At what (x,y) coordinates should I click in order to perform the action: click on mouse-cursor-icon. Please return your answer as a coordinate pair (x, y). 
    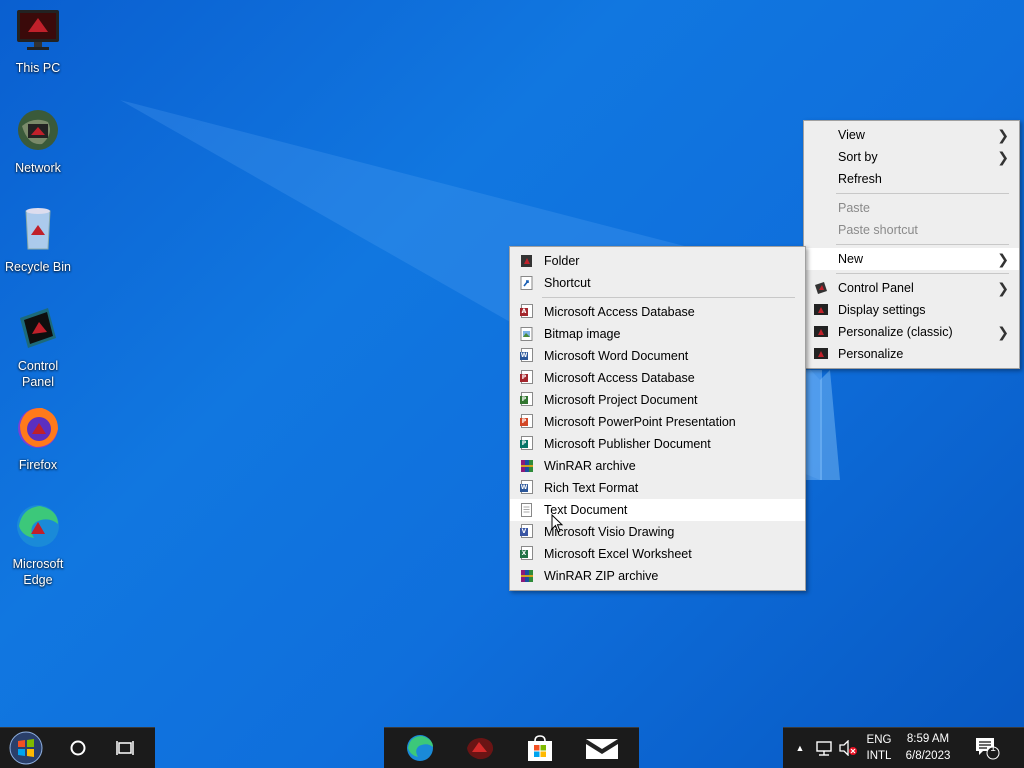
    Looking at the image, I should click on (557, 523).